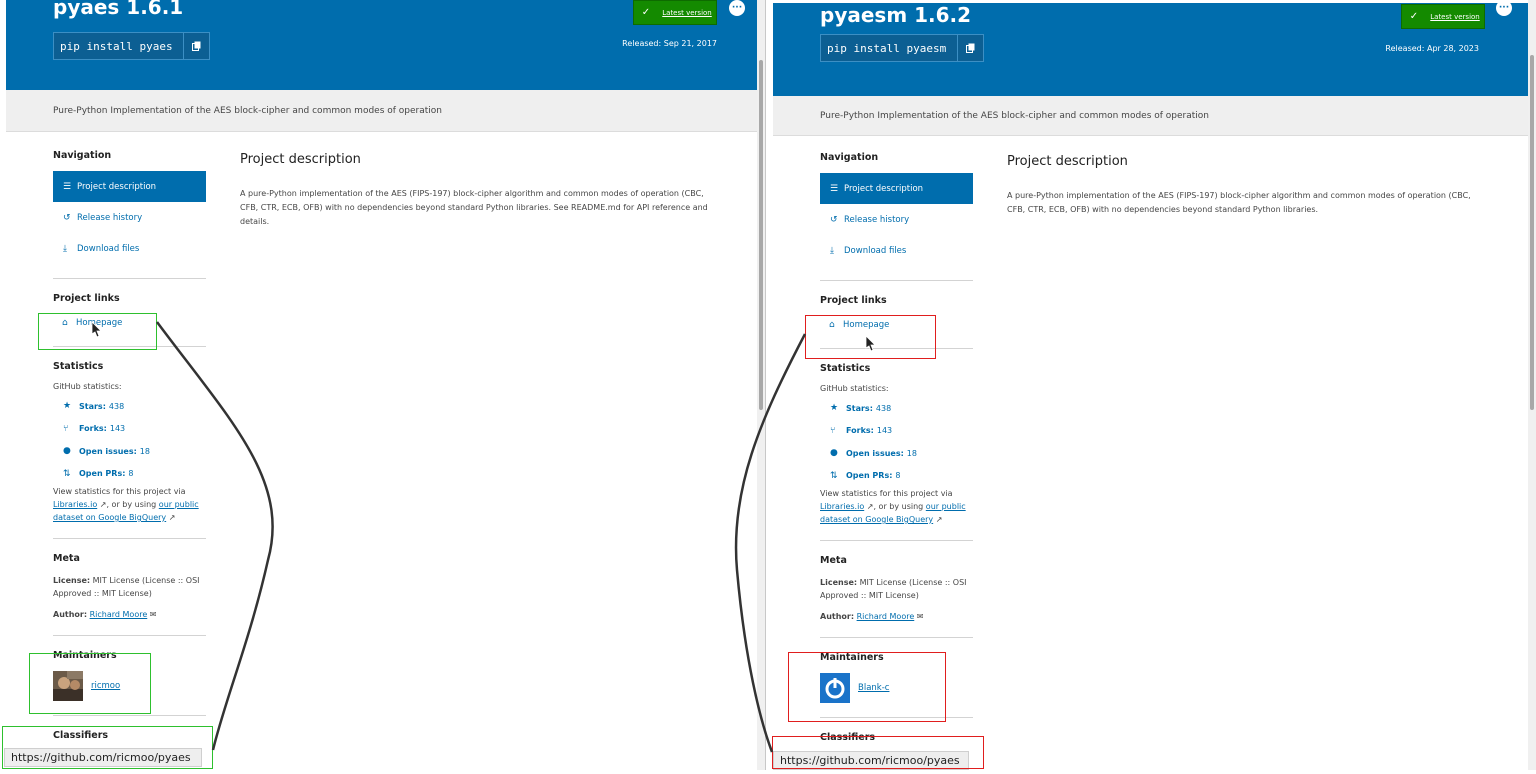 This screenshot has height=774, width=1536. Describe the element at coordinates (152, 614) in the screenshot. I see `mail-icon: ✉` at that location.